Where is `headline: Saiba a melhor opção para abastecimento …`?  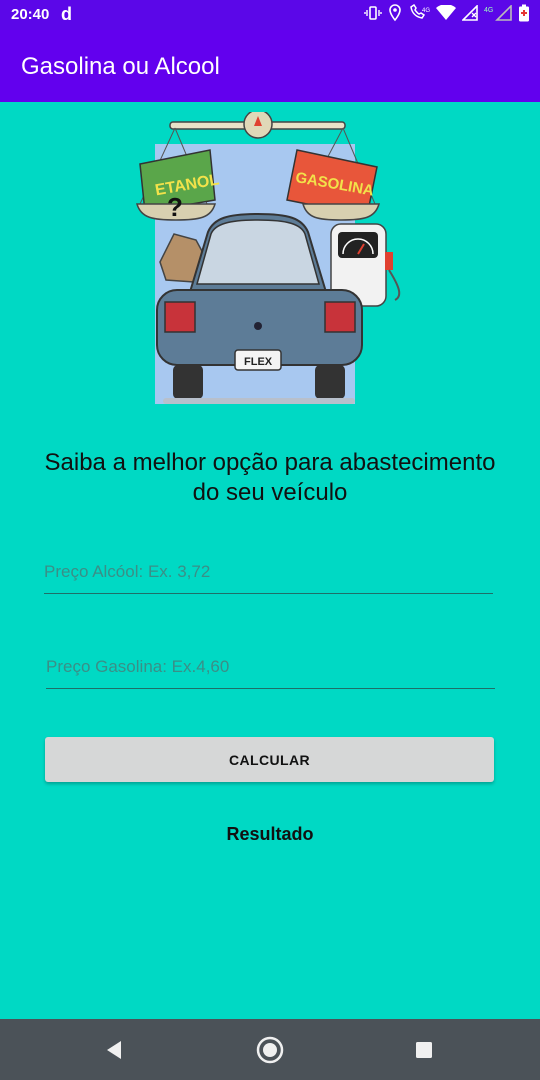 headline: Saiba a melhor opção para abastecimento … is located at coordinates (270, 477).